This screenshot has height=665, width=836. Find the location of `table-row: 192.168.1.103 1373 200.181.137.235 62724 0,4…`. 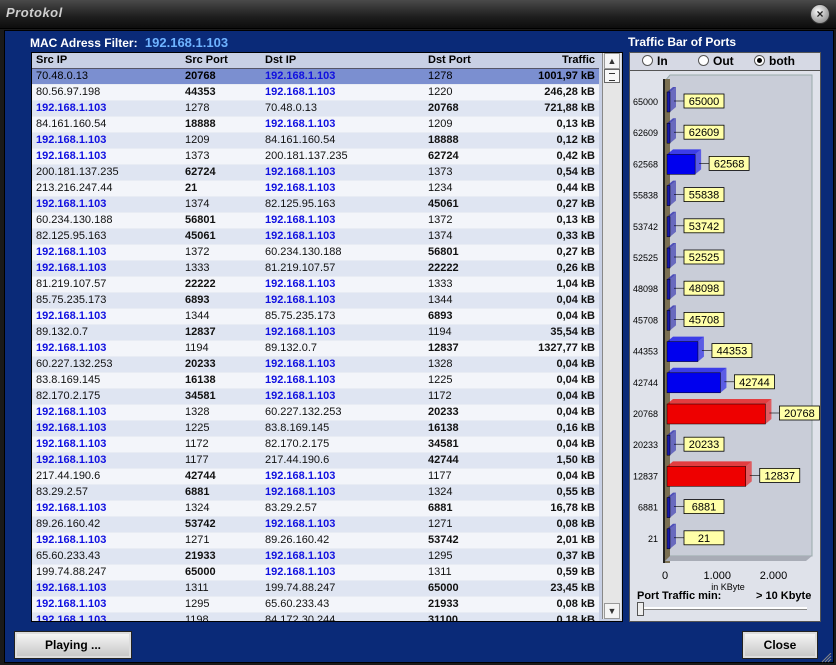

table-row: 192.168.1.103 1373 200.181.137.235 62724 0,4… is located at coordinates (315, 157).